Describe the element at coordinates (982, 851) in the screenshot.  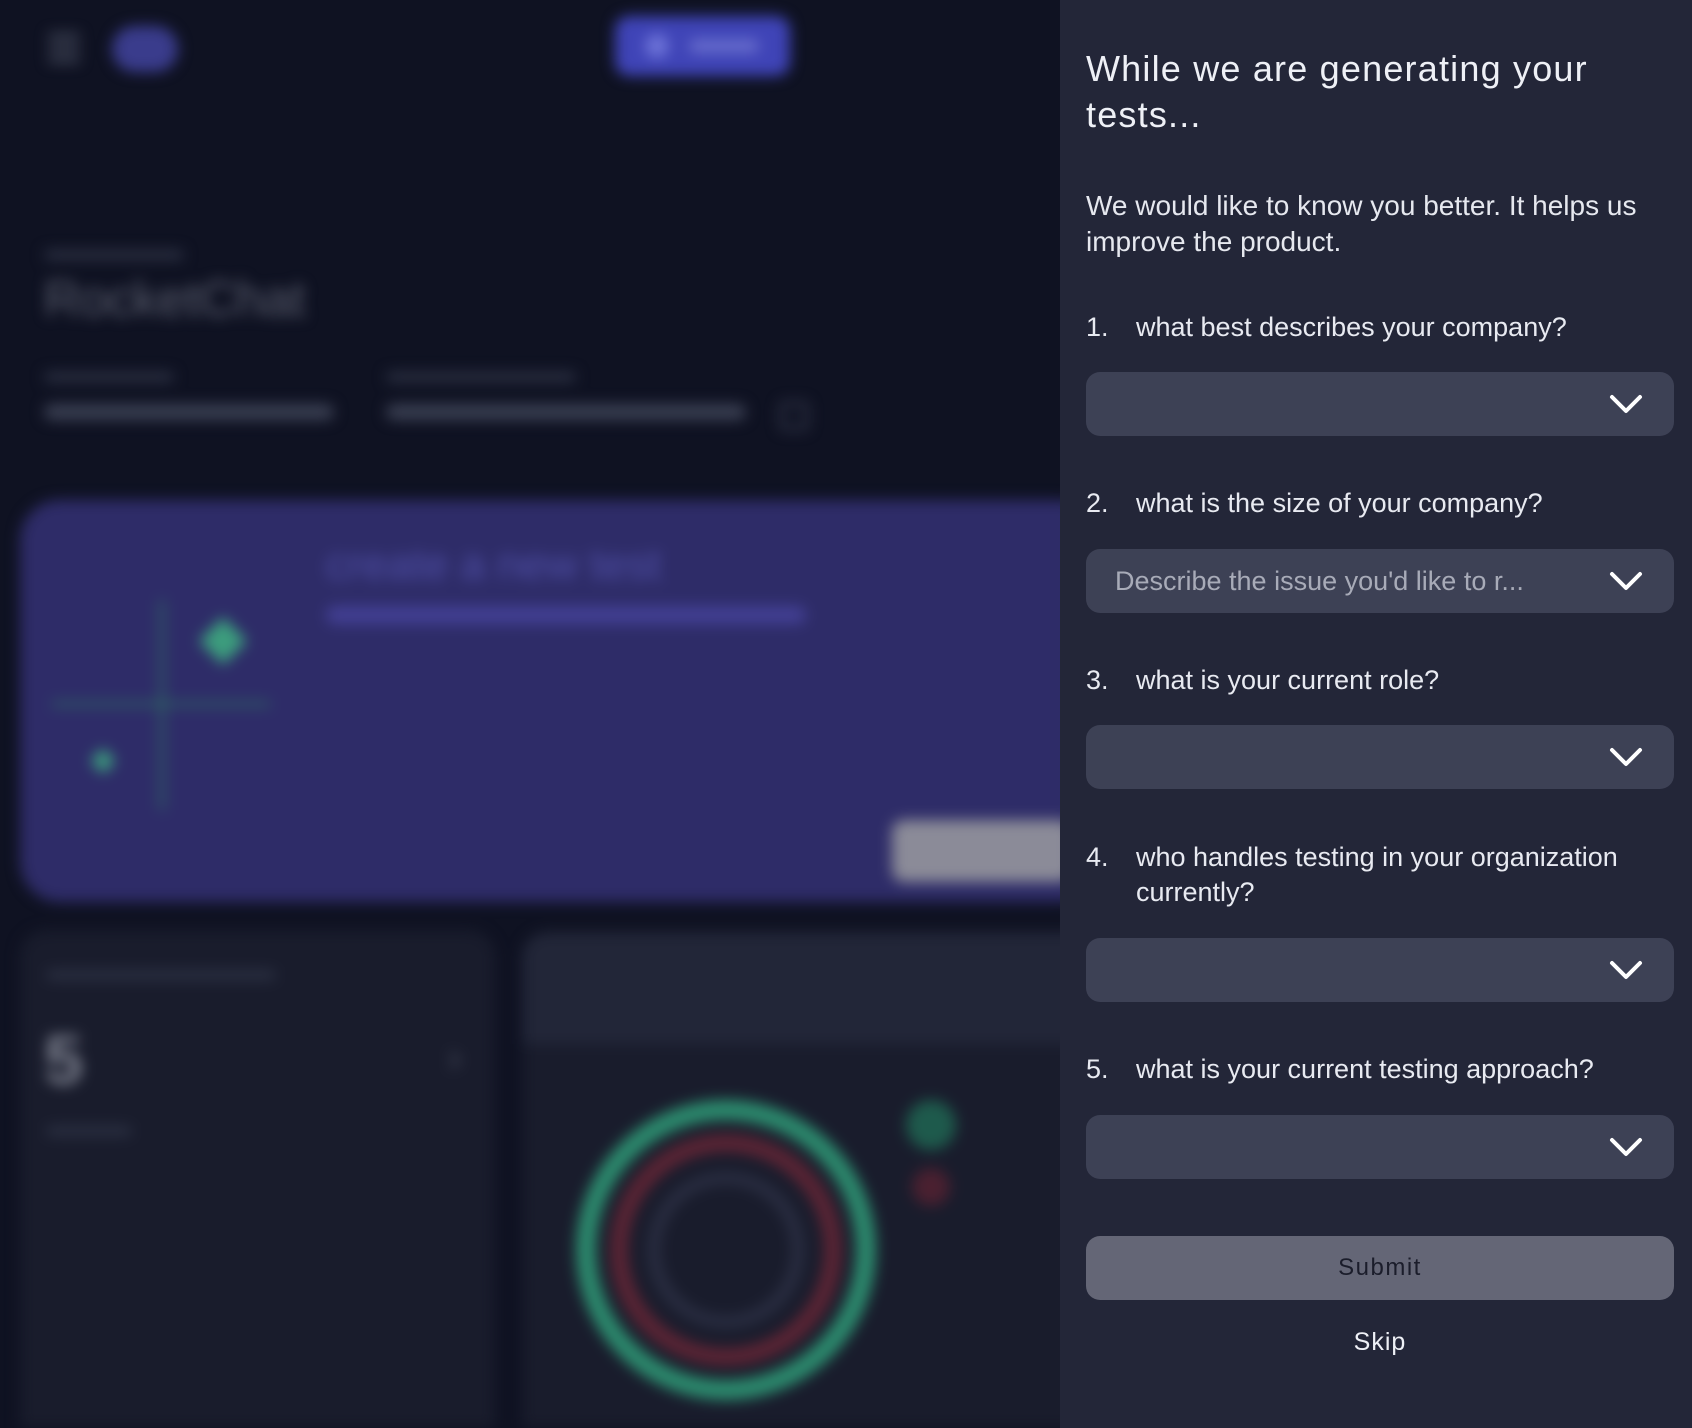
I see `get-started-button` at that location.